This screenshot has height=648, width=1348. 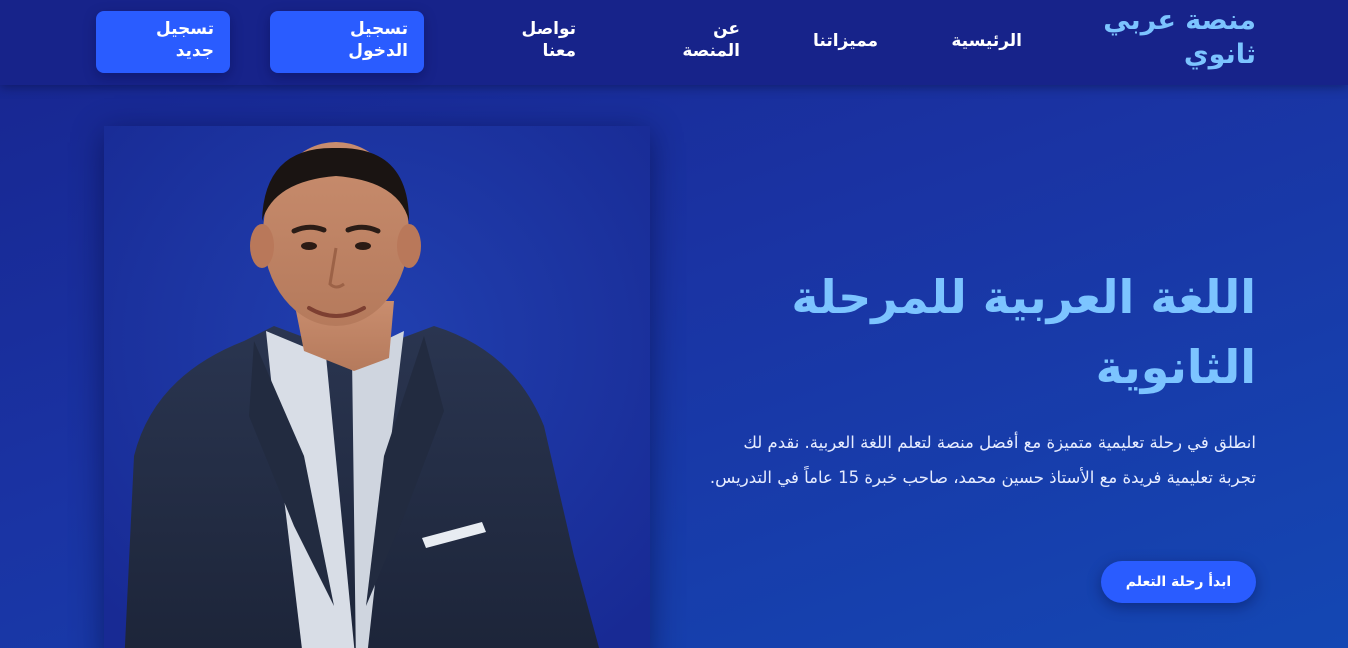 I want to click on register-button: تسجيل جديد, so click(x=163, y=42).